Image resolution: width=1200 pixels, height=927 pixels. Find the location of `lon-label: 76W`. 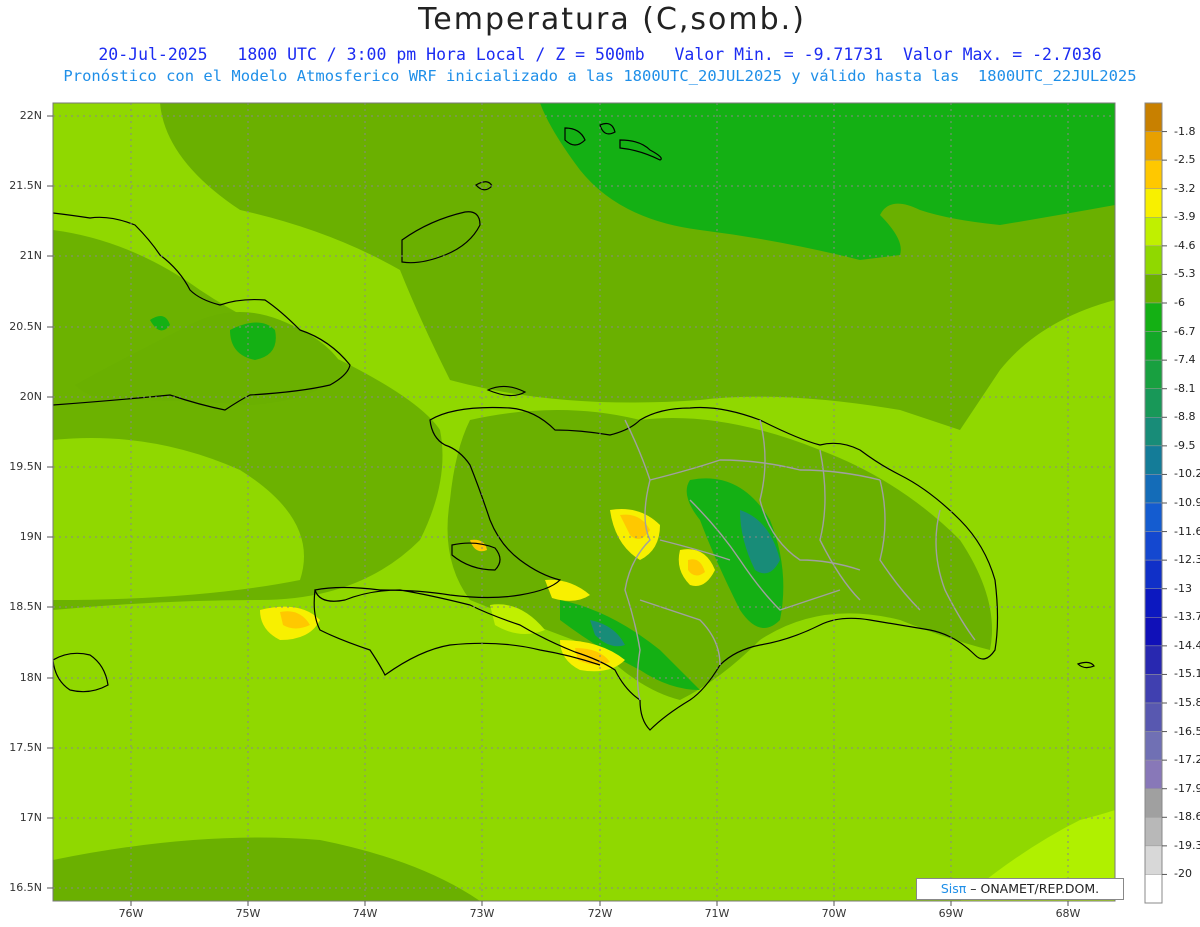

lon-label: 76W is located at coordinates (131, 913).